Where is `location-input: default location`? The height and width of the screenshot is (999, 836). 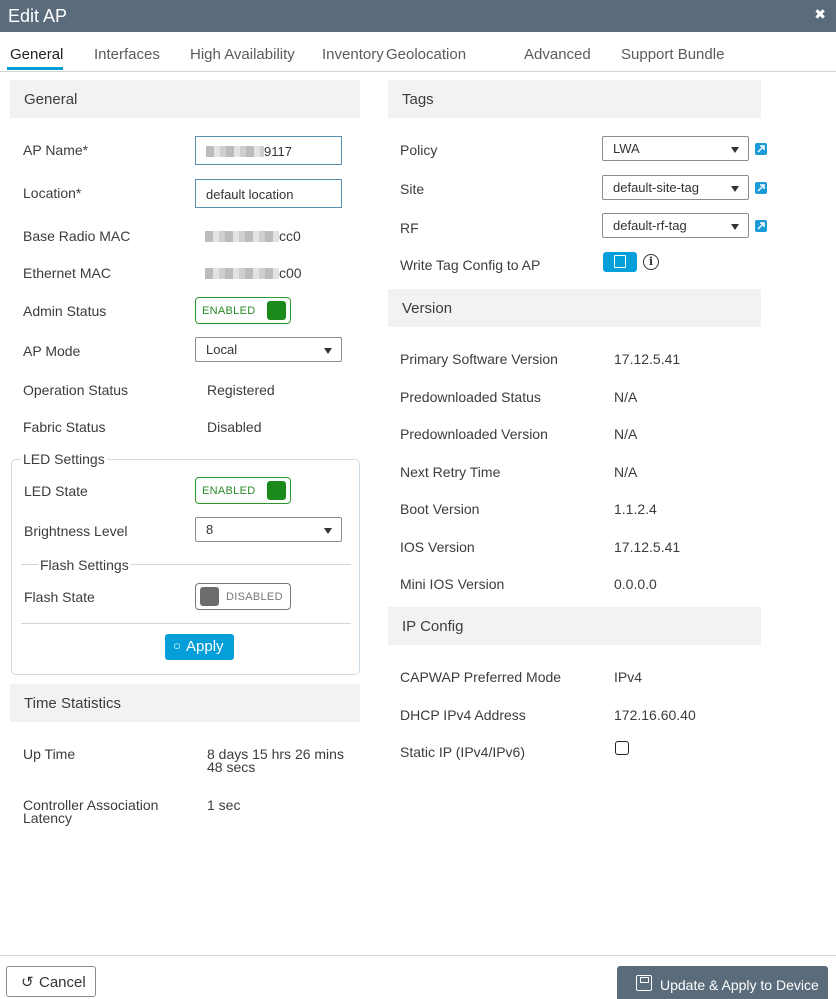
location-input: default location is located at coordinates (268, 193).